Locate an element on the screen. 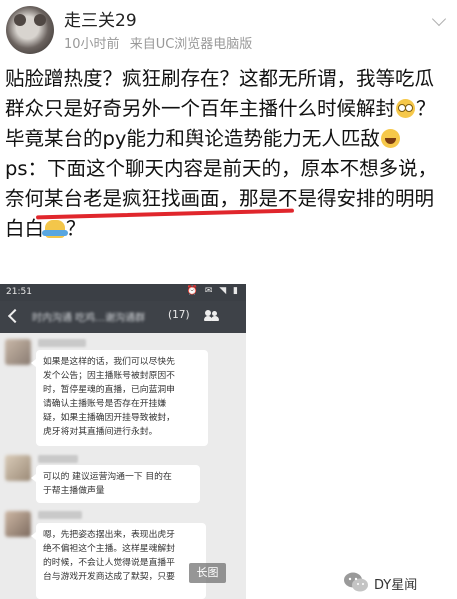 Image resolution: width=457 pixels, height=599 pixels. message-line: 嗯，先把姿态摆出来，表现出虎牙 is located at coordinates (109, 535).